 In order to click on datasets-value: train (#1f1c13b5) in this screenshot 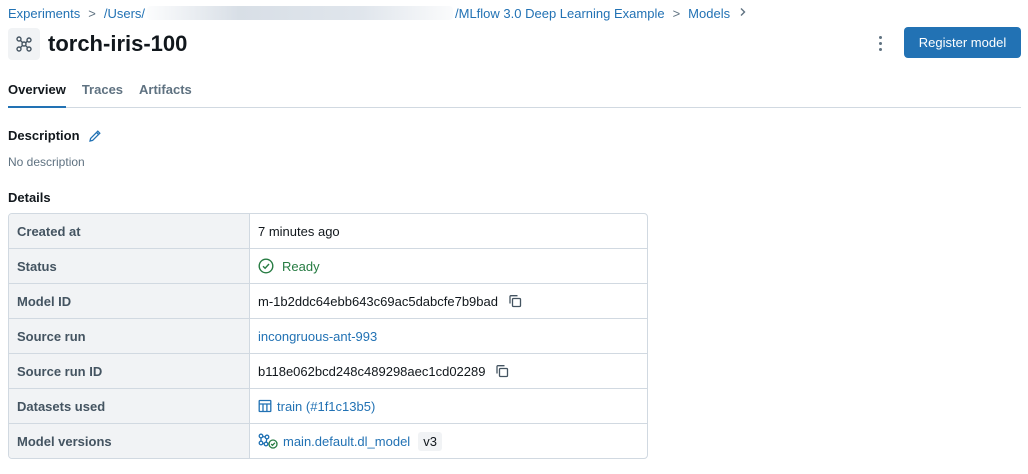, I will do `click(448, 406)`.